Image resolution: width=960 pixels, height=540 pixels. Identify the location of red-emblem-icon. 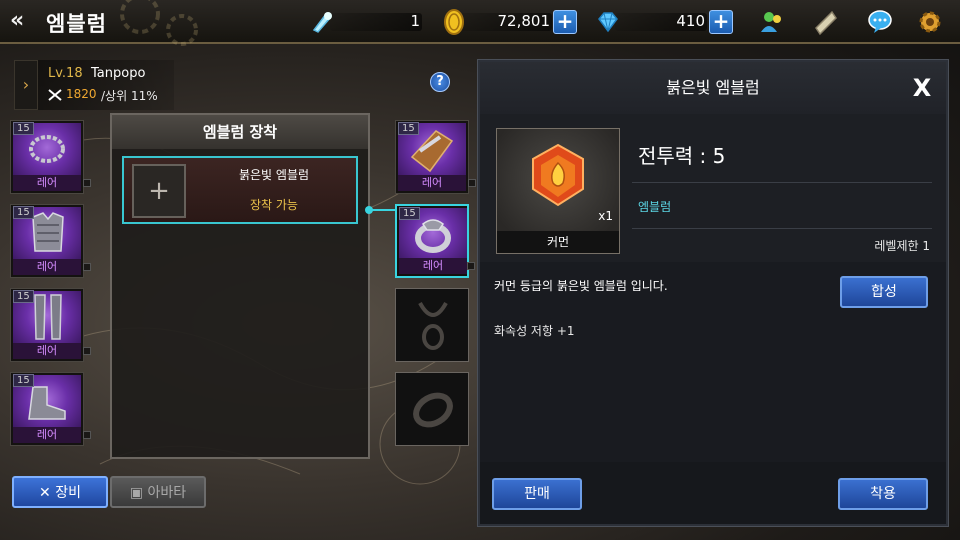
(558, 175).